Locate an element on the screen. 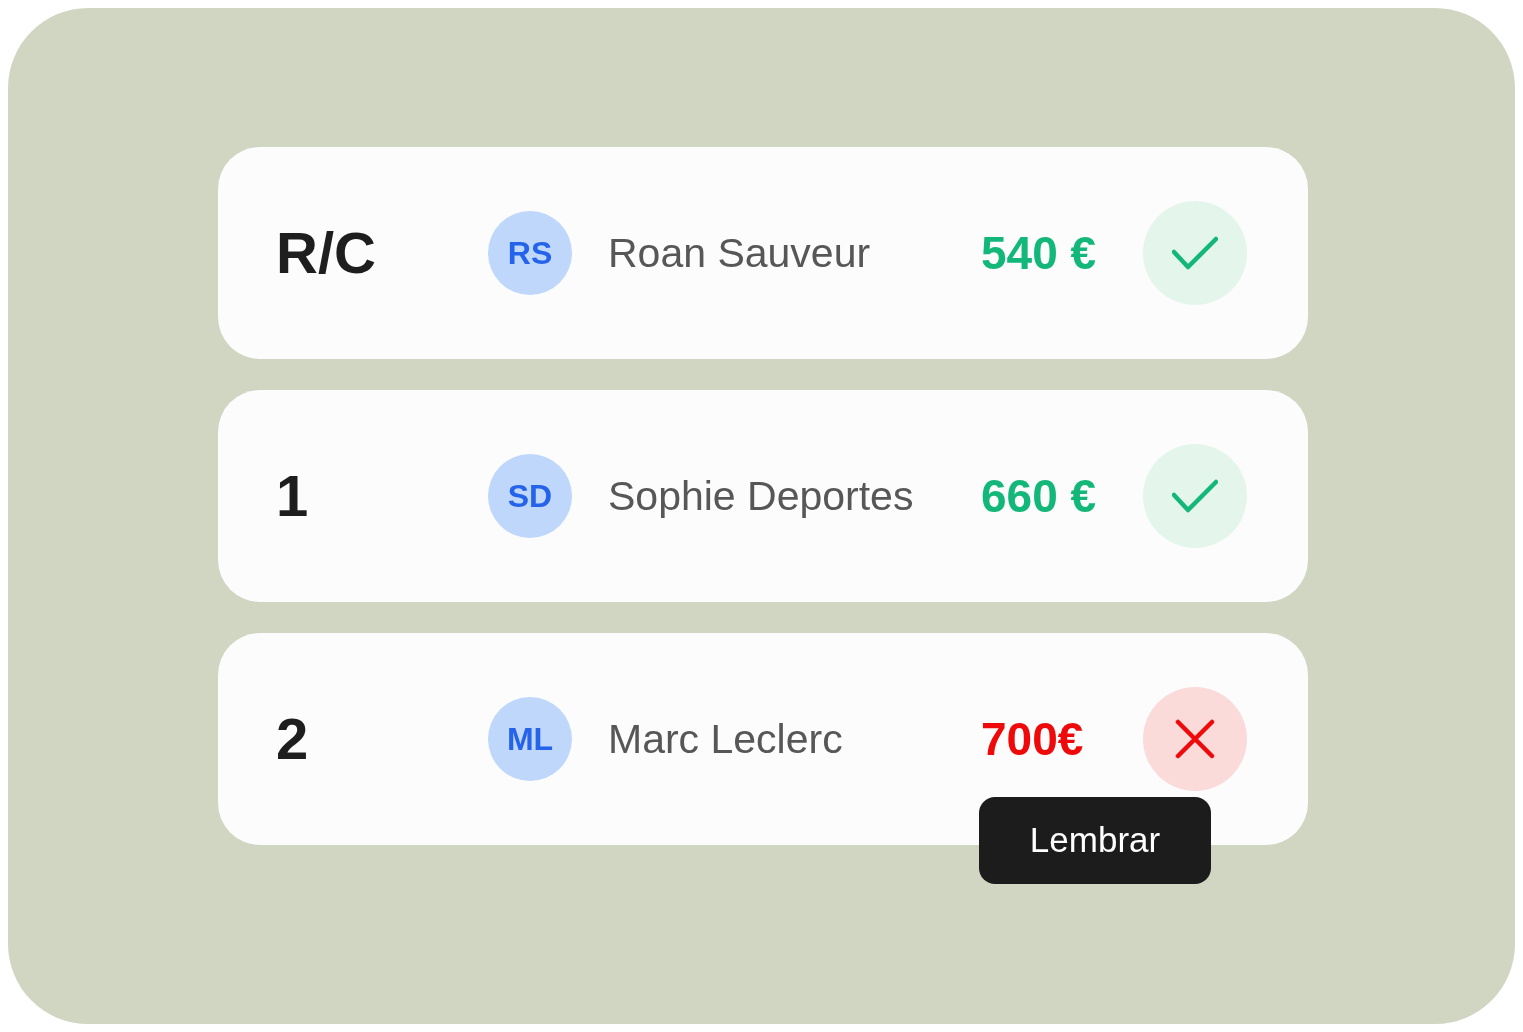 The height and width of the screenshot is (1032, 1523). rank-label: 2 is located at coordinates (292, 739).